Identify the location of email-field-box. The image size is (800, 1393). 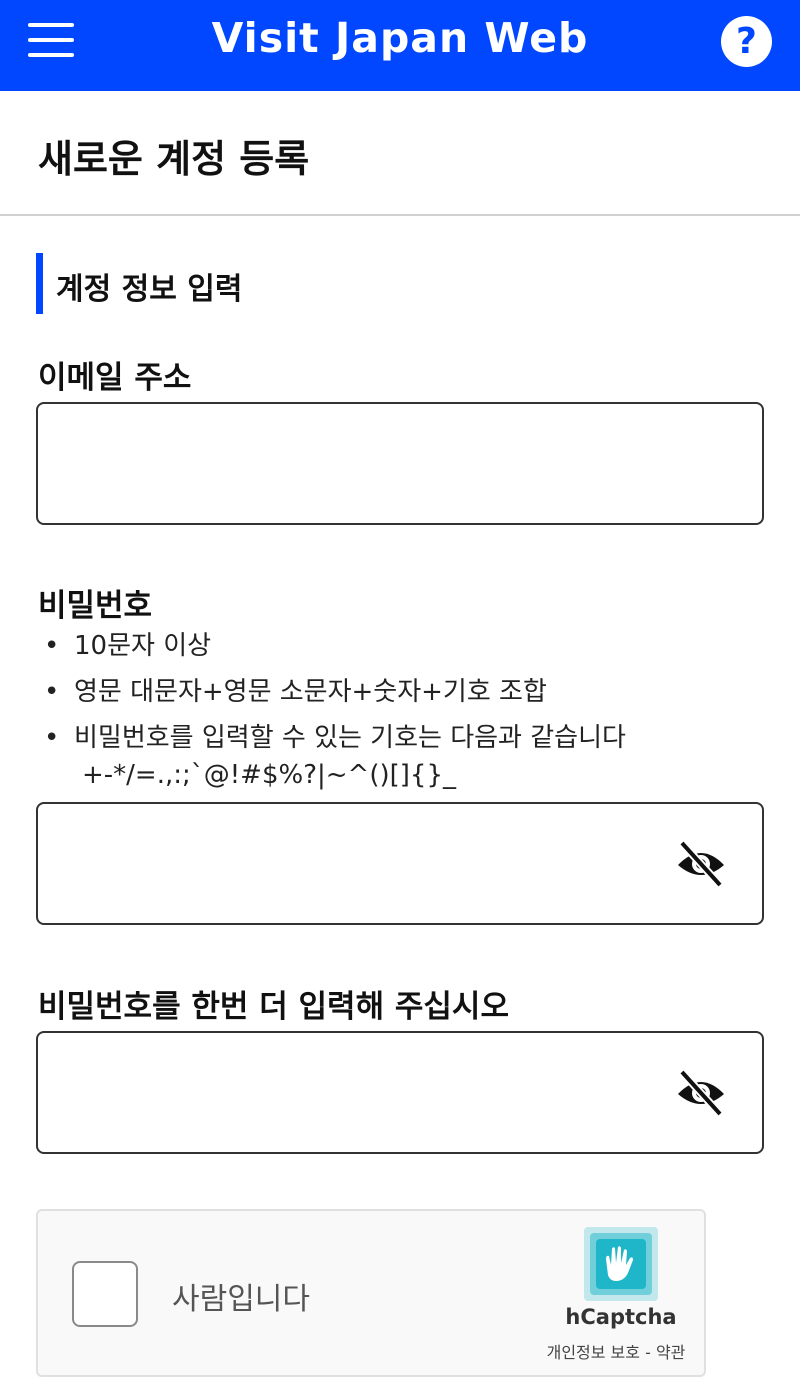
(400, 463).